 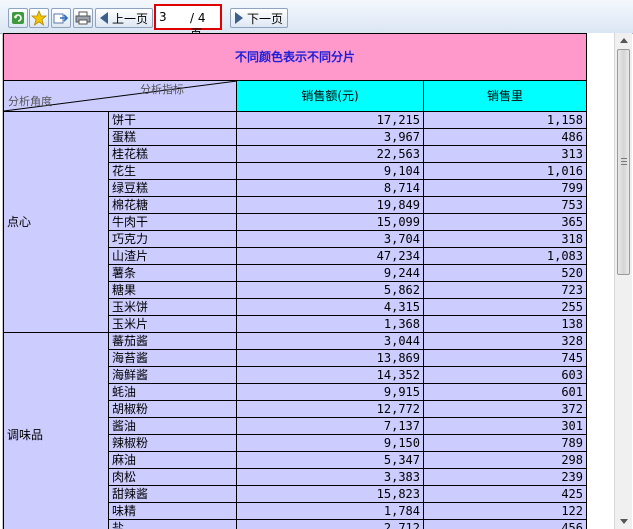 What do you see at coordinates (505, 341) in the screenshot?
I see `quantity-cell: 328` at bounding box center [505, 341].